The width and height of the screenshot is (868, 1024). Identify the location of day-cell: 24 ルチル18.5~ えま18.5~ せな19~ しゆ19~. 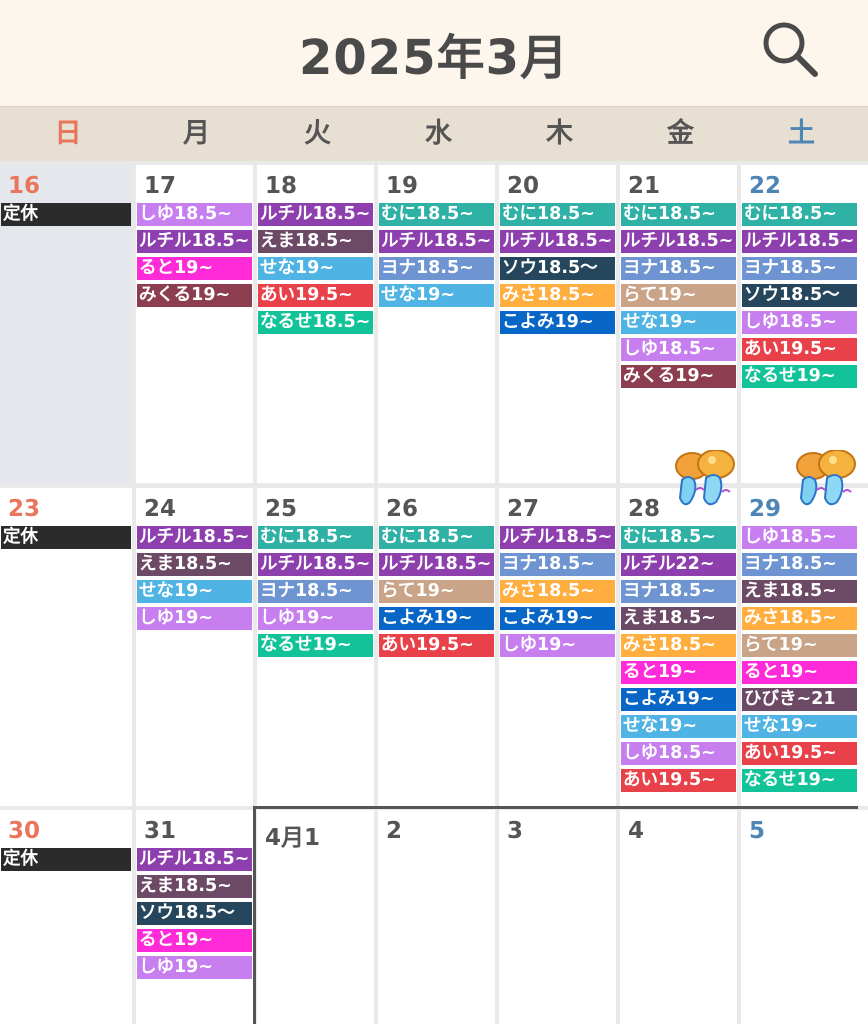
(194, 647).